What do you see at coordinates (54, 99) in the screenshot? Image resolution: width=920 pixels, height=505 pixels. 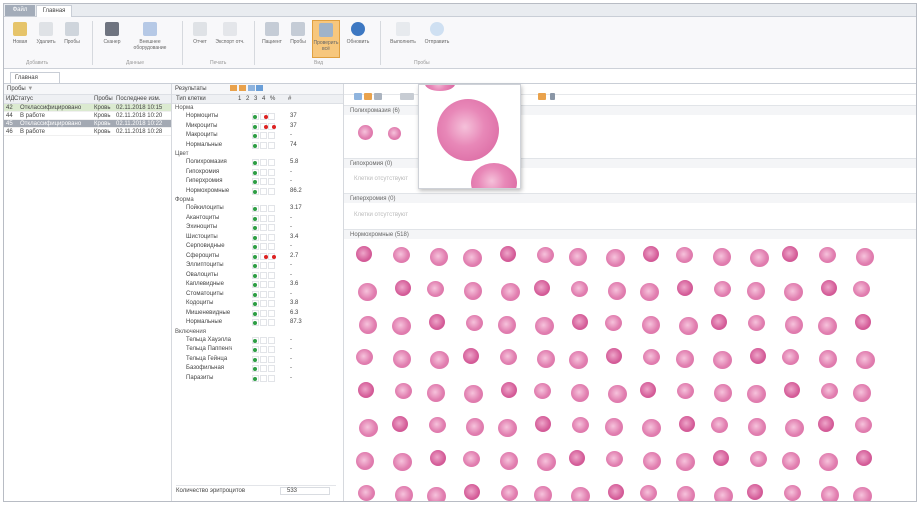 I see `column-status: Статус` at bounding box center [54, 99].